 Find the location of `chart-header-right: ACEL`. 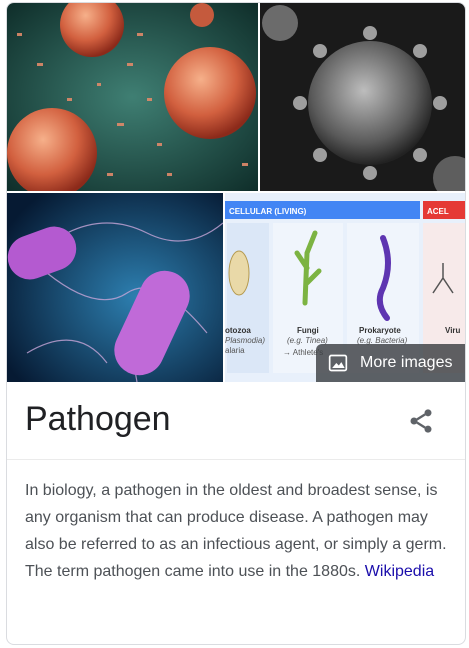

chart-header-right: ACEL is located at coordinates (438, 211).